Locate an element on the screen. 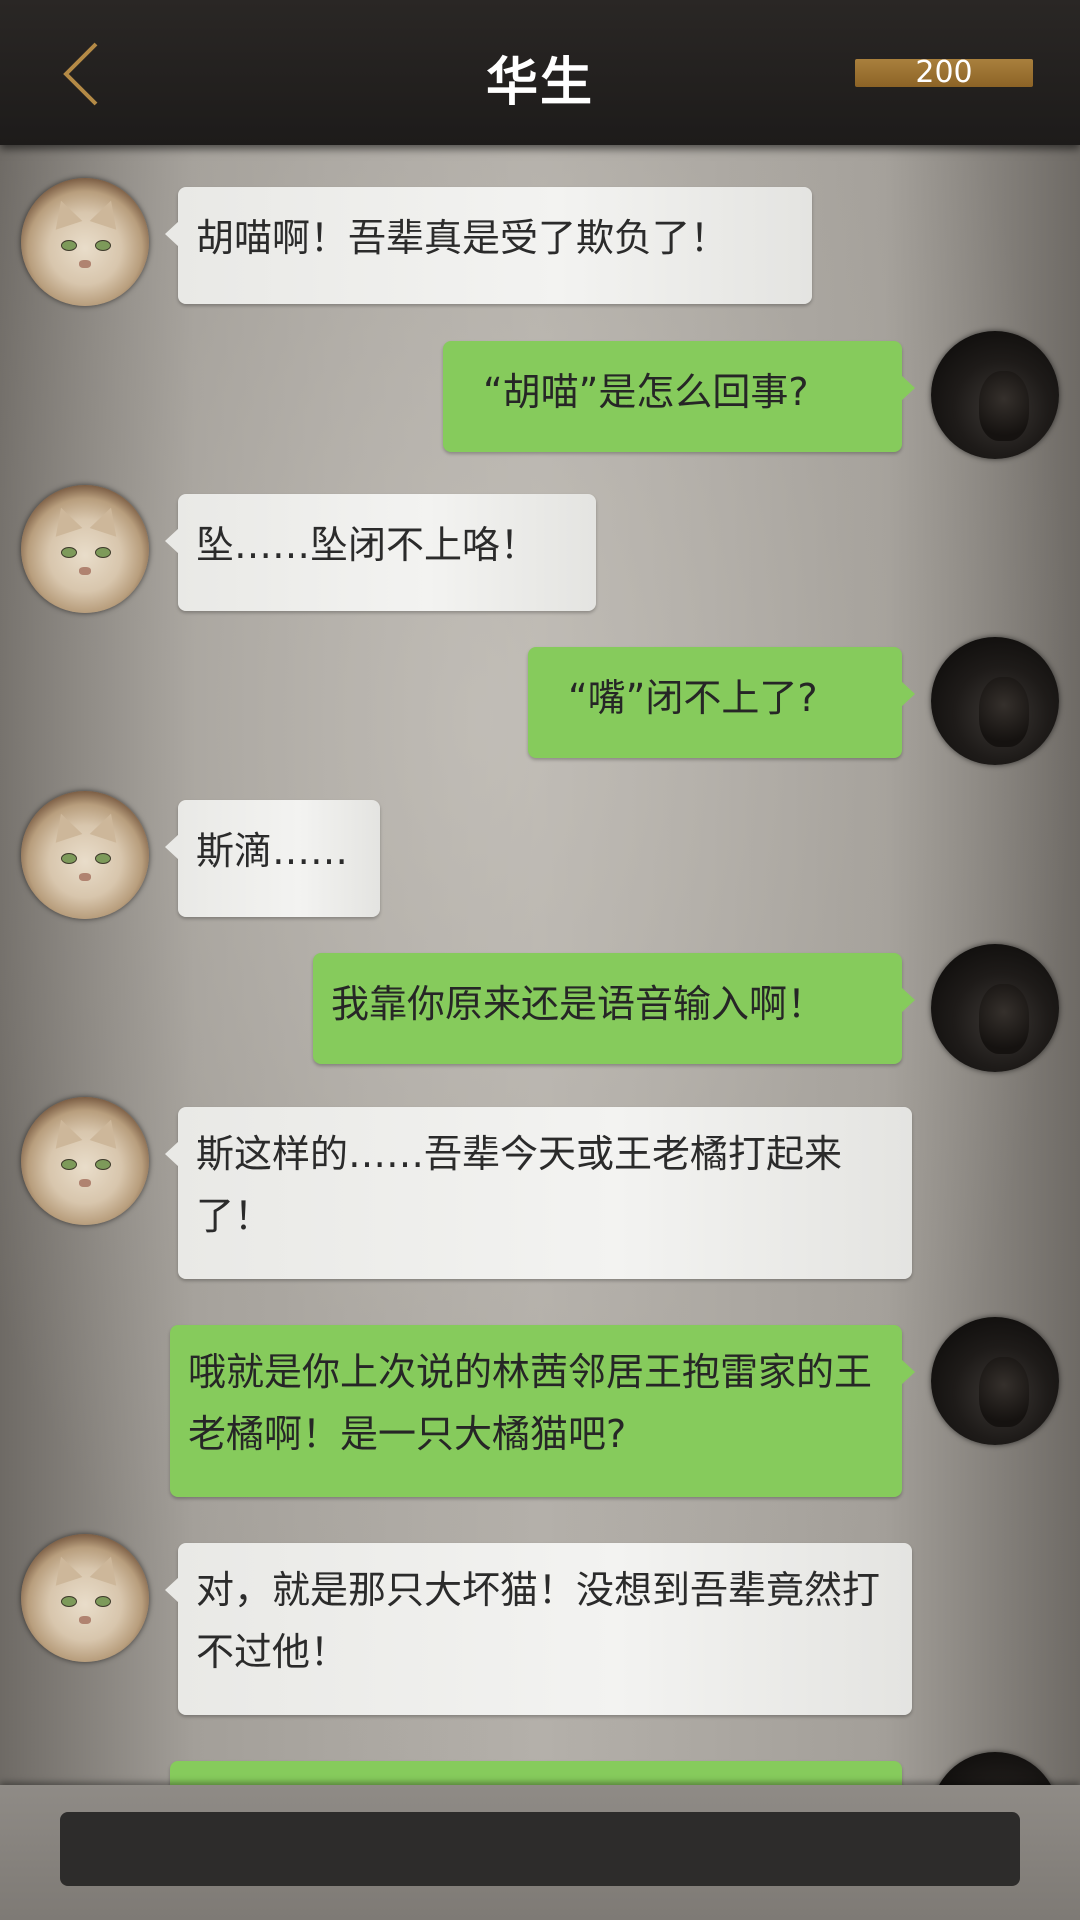 Image resolution: width=1080 pixels, height=1920 pixels. message-text: 坠……坠闭不上咯！ is located at coordinates (367, 545).